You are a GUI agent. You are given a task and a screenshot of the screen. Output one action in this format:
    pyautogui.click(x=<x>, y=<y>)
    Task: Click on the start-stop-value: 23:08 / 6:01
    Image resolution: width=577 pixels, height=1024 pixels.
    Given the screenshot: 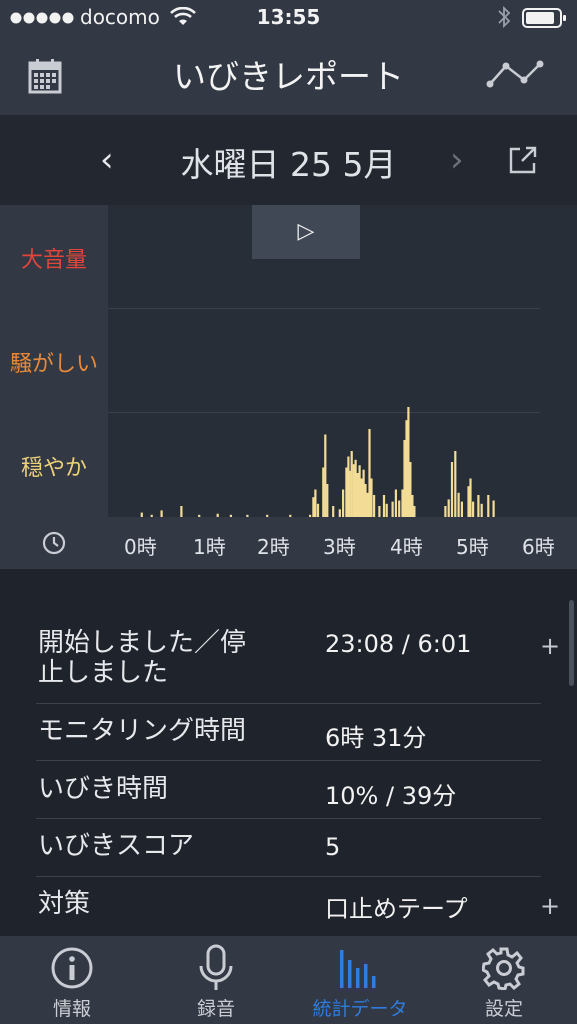 What is the action you would take?
    pyautogui.click(x=398, y=644)
    